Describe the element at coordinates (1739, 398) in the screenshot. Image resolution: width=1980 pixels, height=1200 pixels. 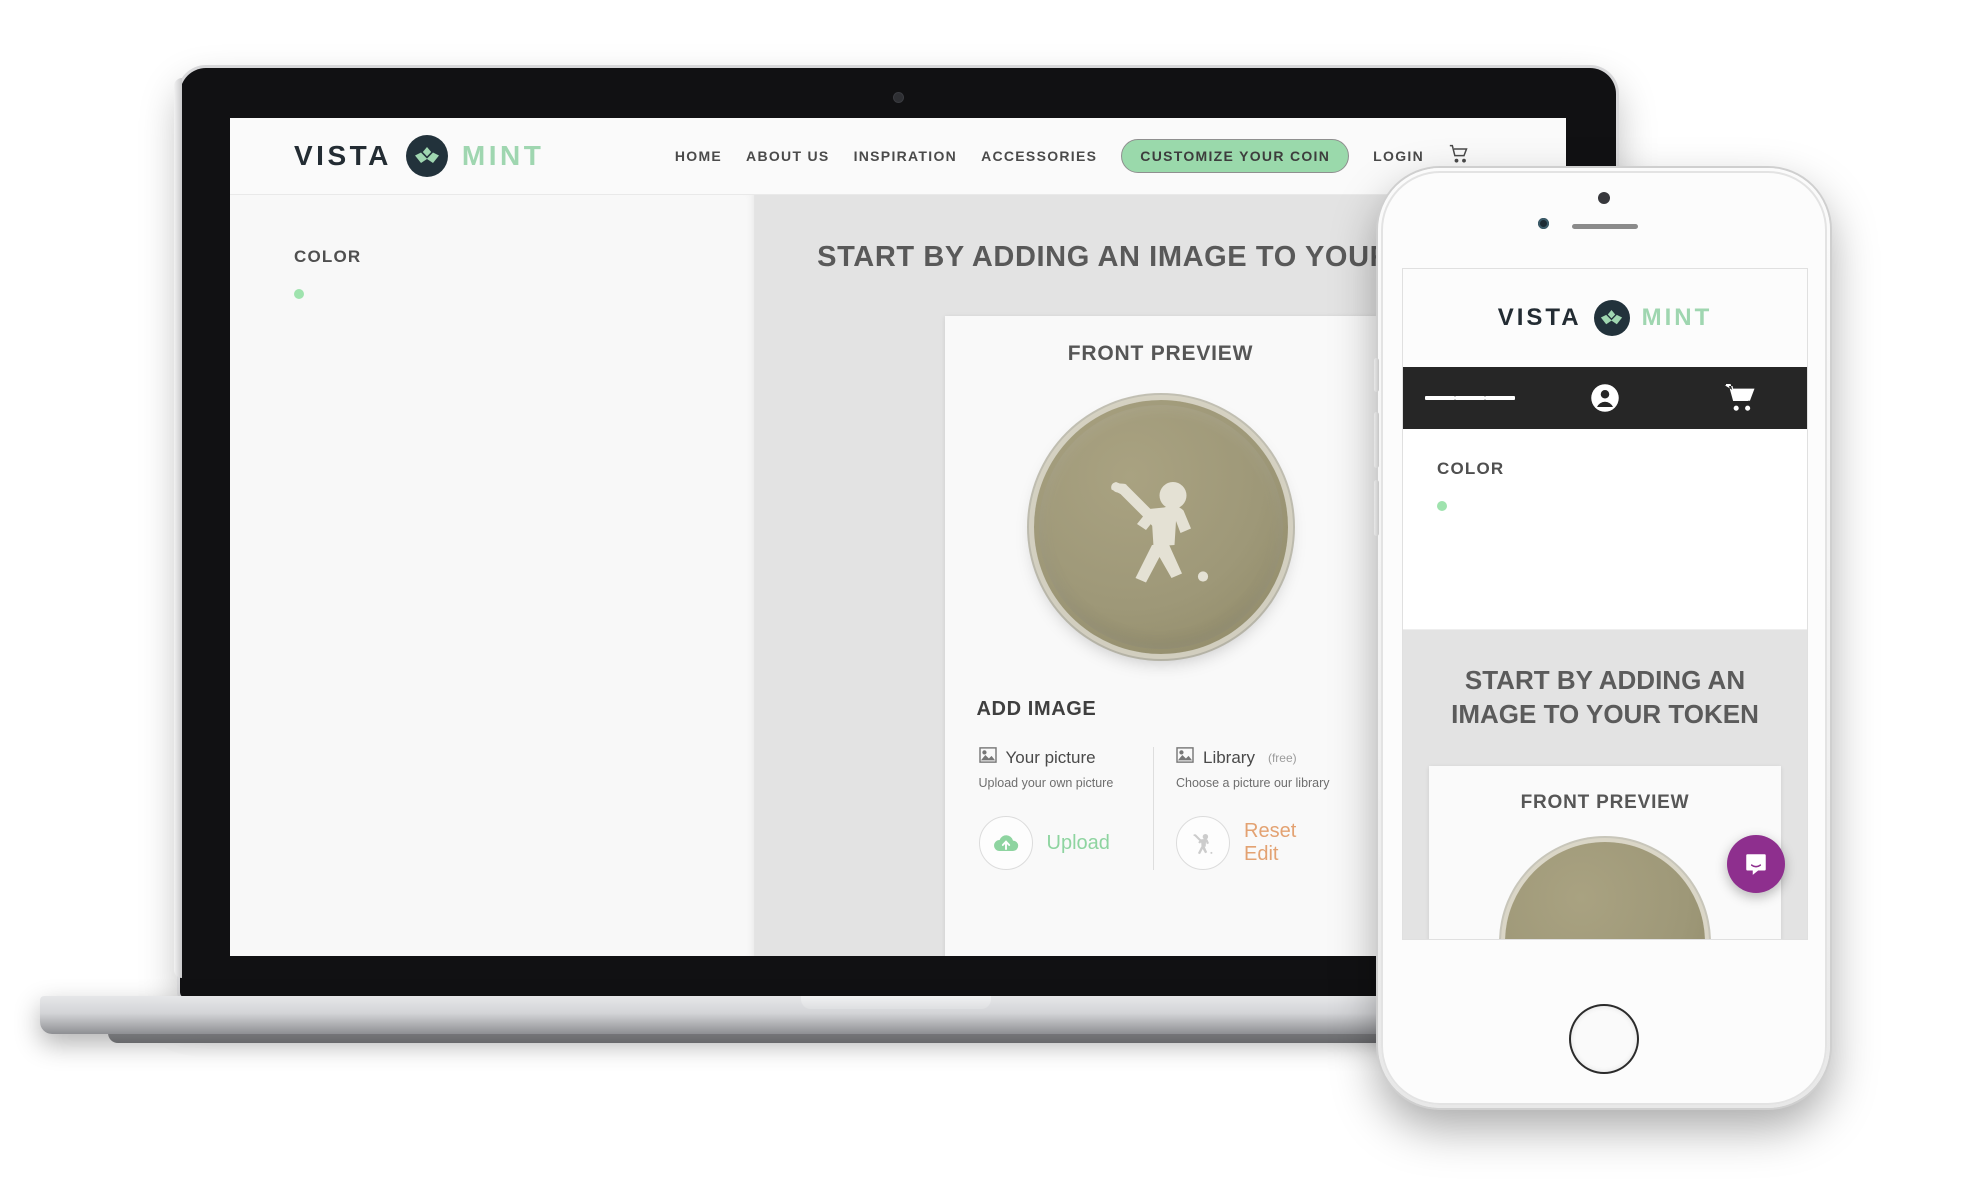
I see `shopping-cart-icon` at that location.